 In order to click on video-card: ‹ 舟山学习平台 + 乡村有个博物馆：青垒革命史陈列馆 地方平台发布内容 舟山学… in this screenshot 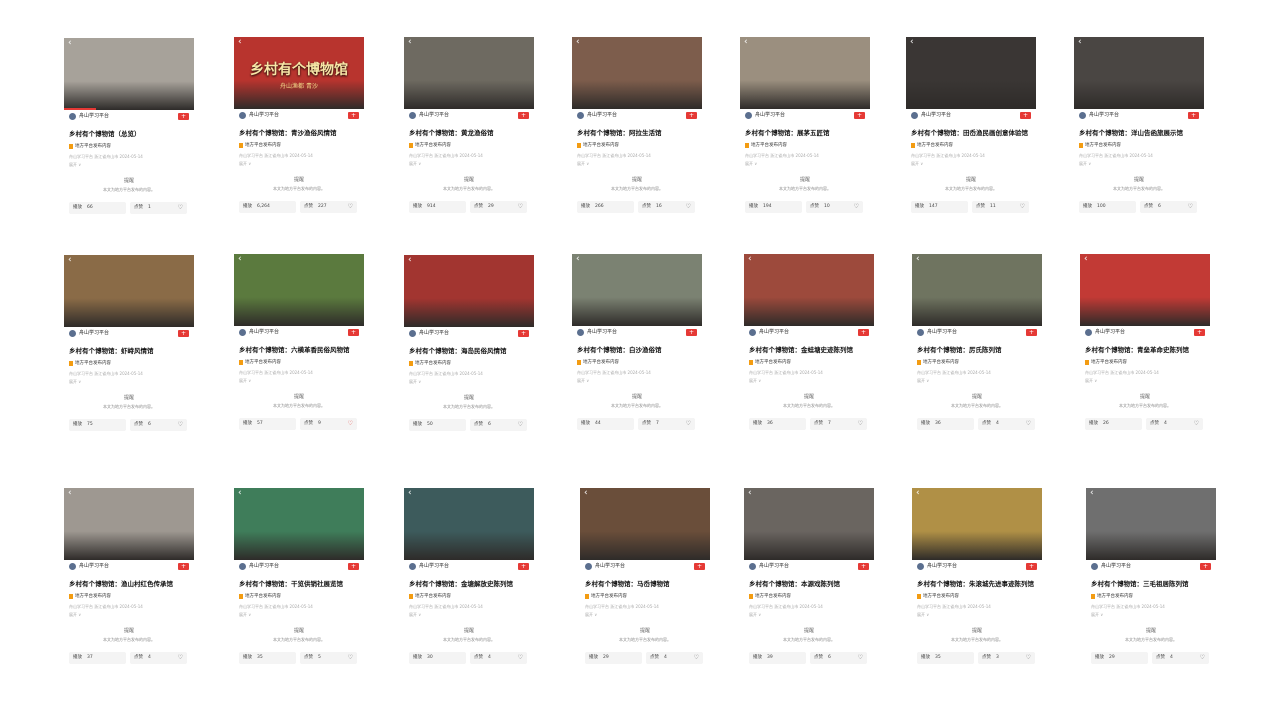, I will do `click(1145, 344)`.